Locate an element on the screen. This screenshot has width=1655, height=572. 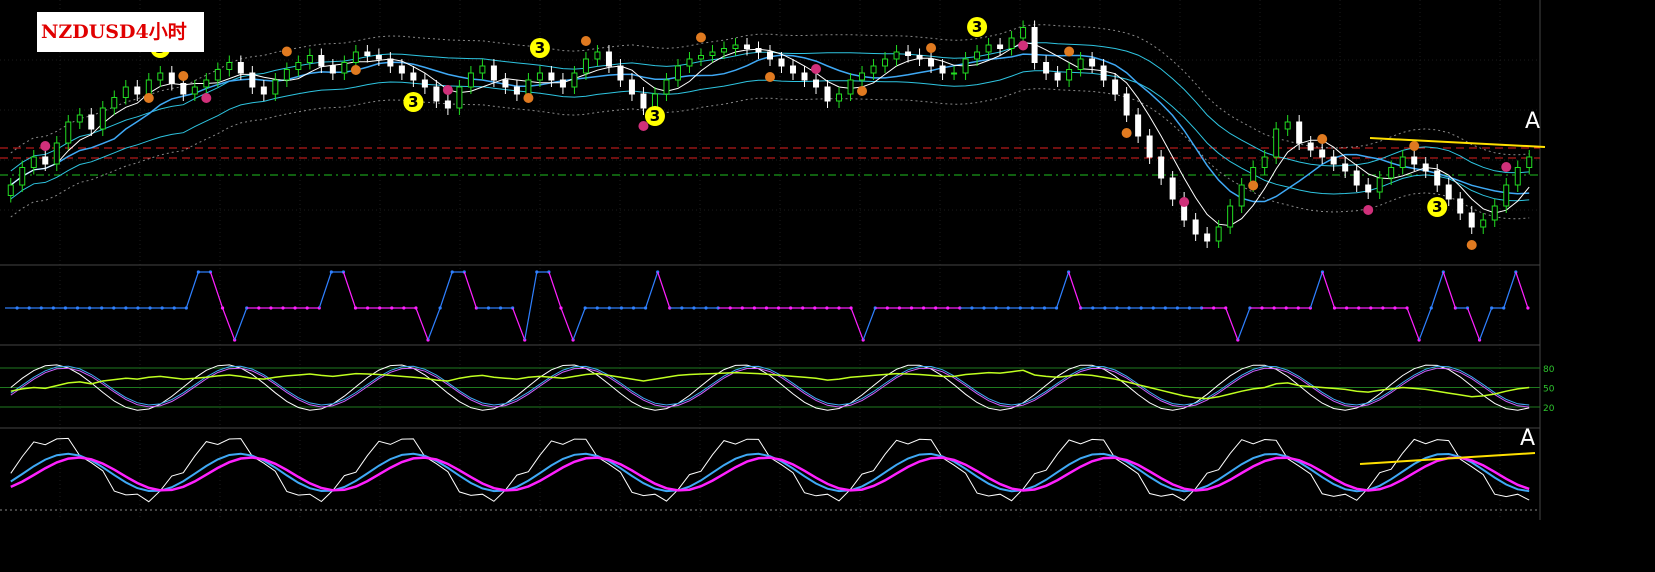
osc-level-label: 80 is located at coordinates (1549, 370).